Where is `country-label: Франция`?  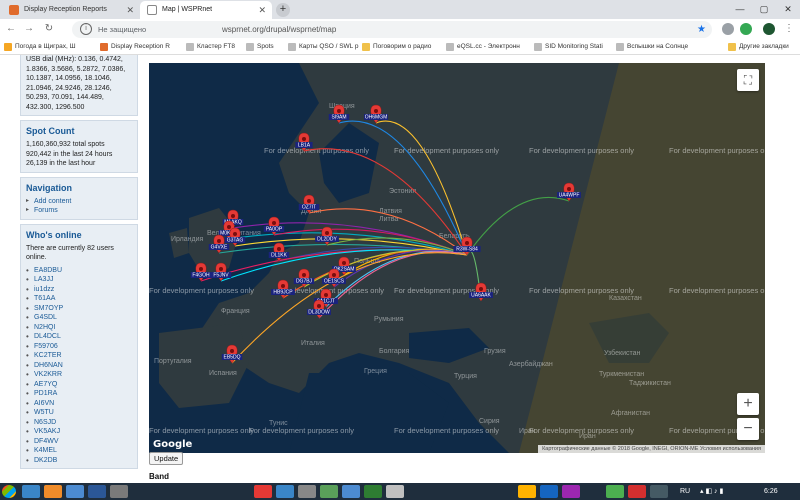
country-label: Франция is located at coordinates (235, 311).